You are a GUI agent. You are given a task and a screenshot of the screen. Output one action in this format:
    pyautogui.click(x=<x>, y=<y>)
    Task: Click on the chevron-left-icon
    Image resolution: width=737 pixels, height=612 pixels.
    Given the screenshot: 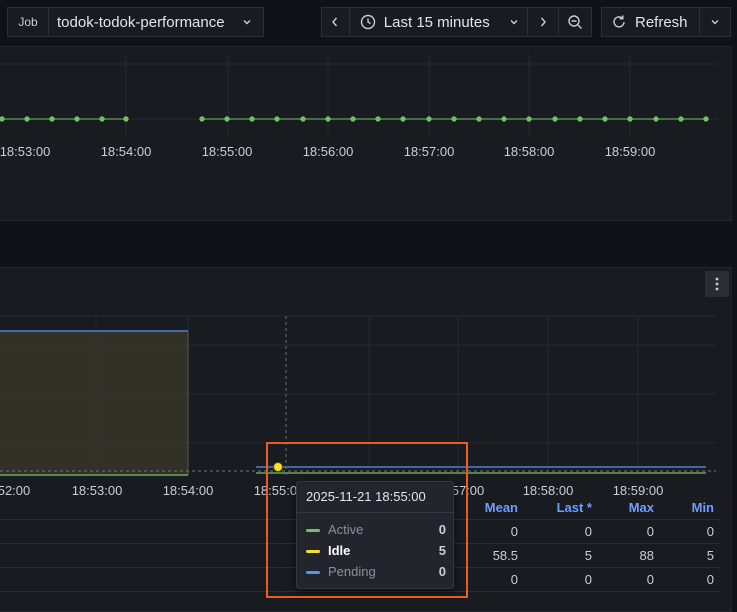 What is the action you would take?
    pyautogui.click(x=335, y=22)
    